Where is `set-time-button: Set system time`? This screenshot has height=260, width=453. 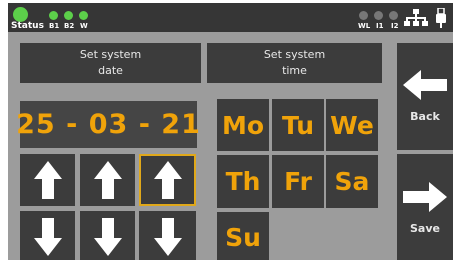 set-time-button: Set system time is located at coordinates (294, 63).